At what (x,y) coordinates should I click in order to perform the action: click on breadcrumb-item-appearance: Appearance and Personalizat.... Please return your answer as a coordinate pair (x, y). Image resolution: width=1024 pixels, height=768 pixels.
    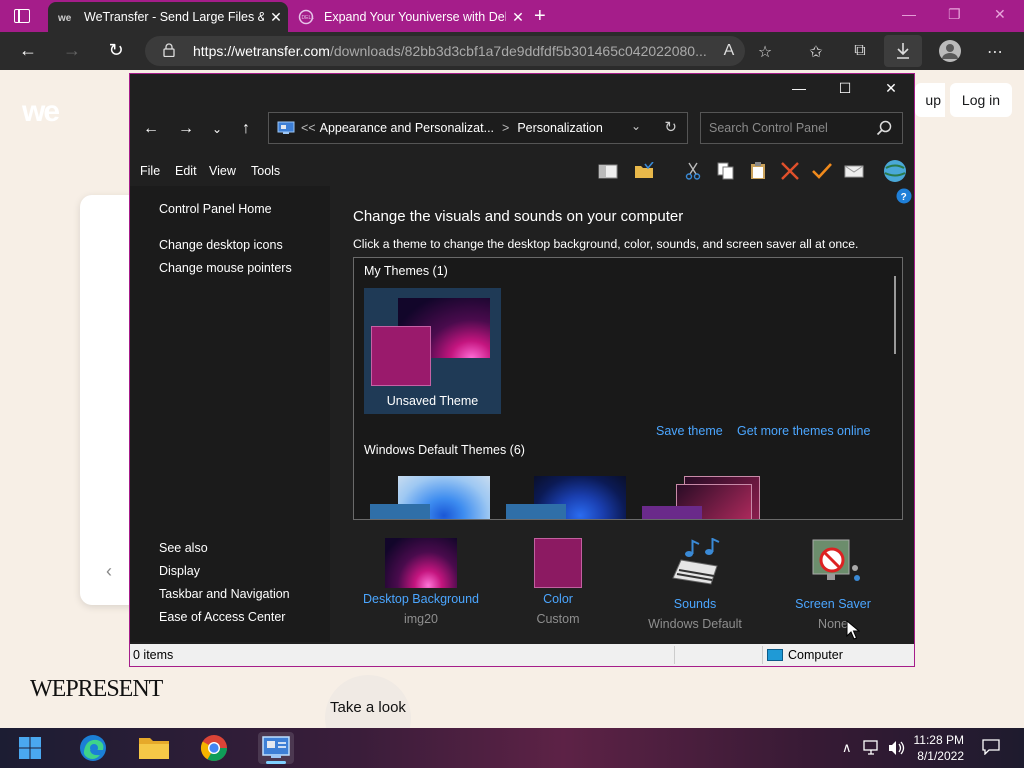
    Looking at the image, I should click on (407, 128).